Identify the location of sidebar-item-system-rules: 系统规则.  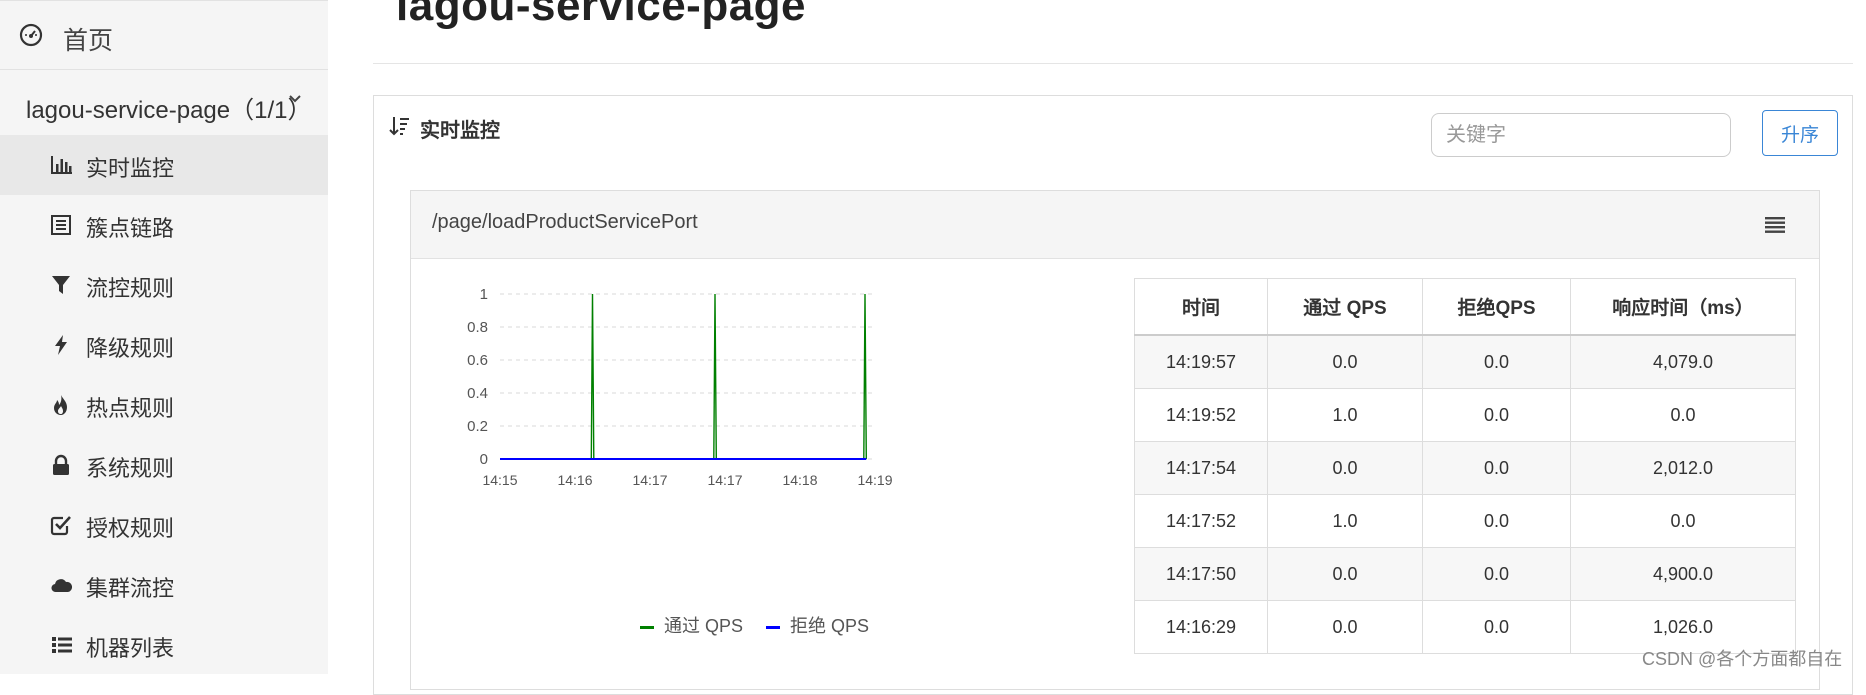
(164, 465).